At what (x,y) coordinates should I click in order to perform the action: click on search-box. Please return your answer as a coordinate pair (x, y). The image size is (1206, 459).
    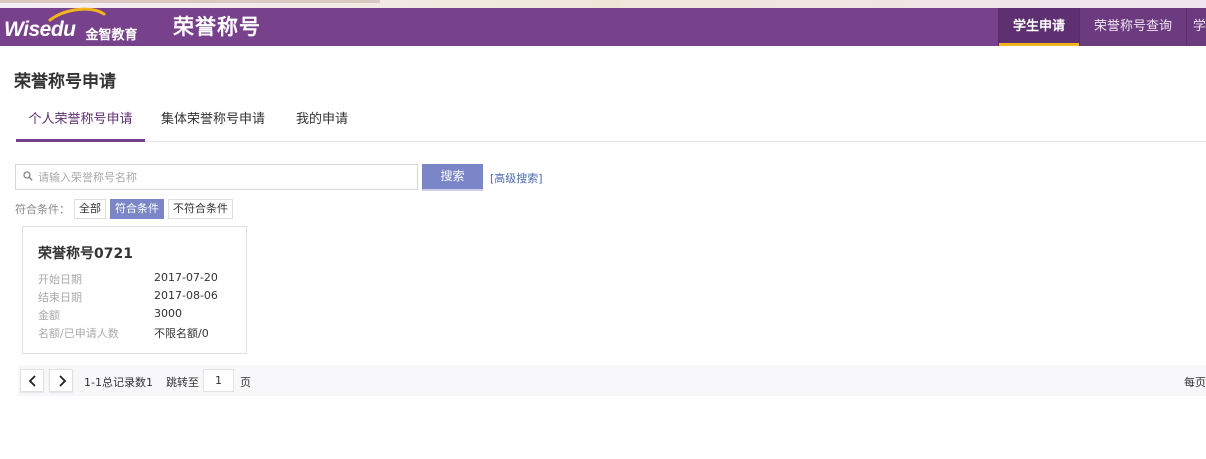
    Looking at the image, I should click on (216, 177).